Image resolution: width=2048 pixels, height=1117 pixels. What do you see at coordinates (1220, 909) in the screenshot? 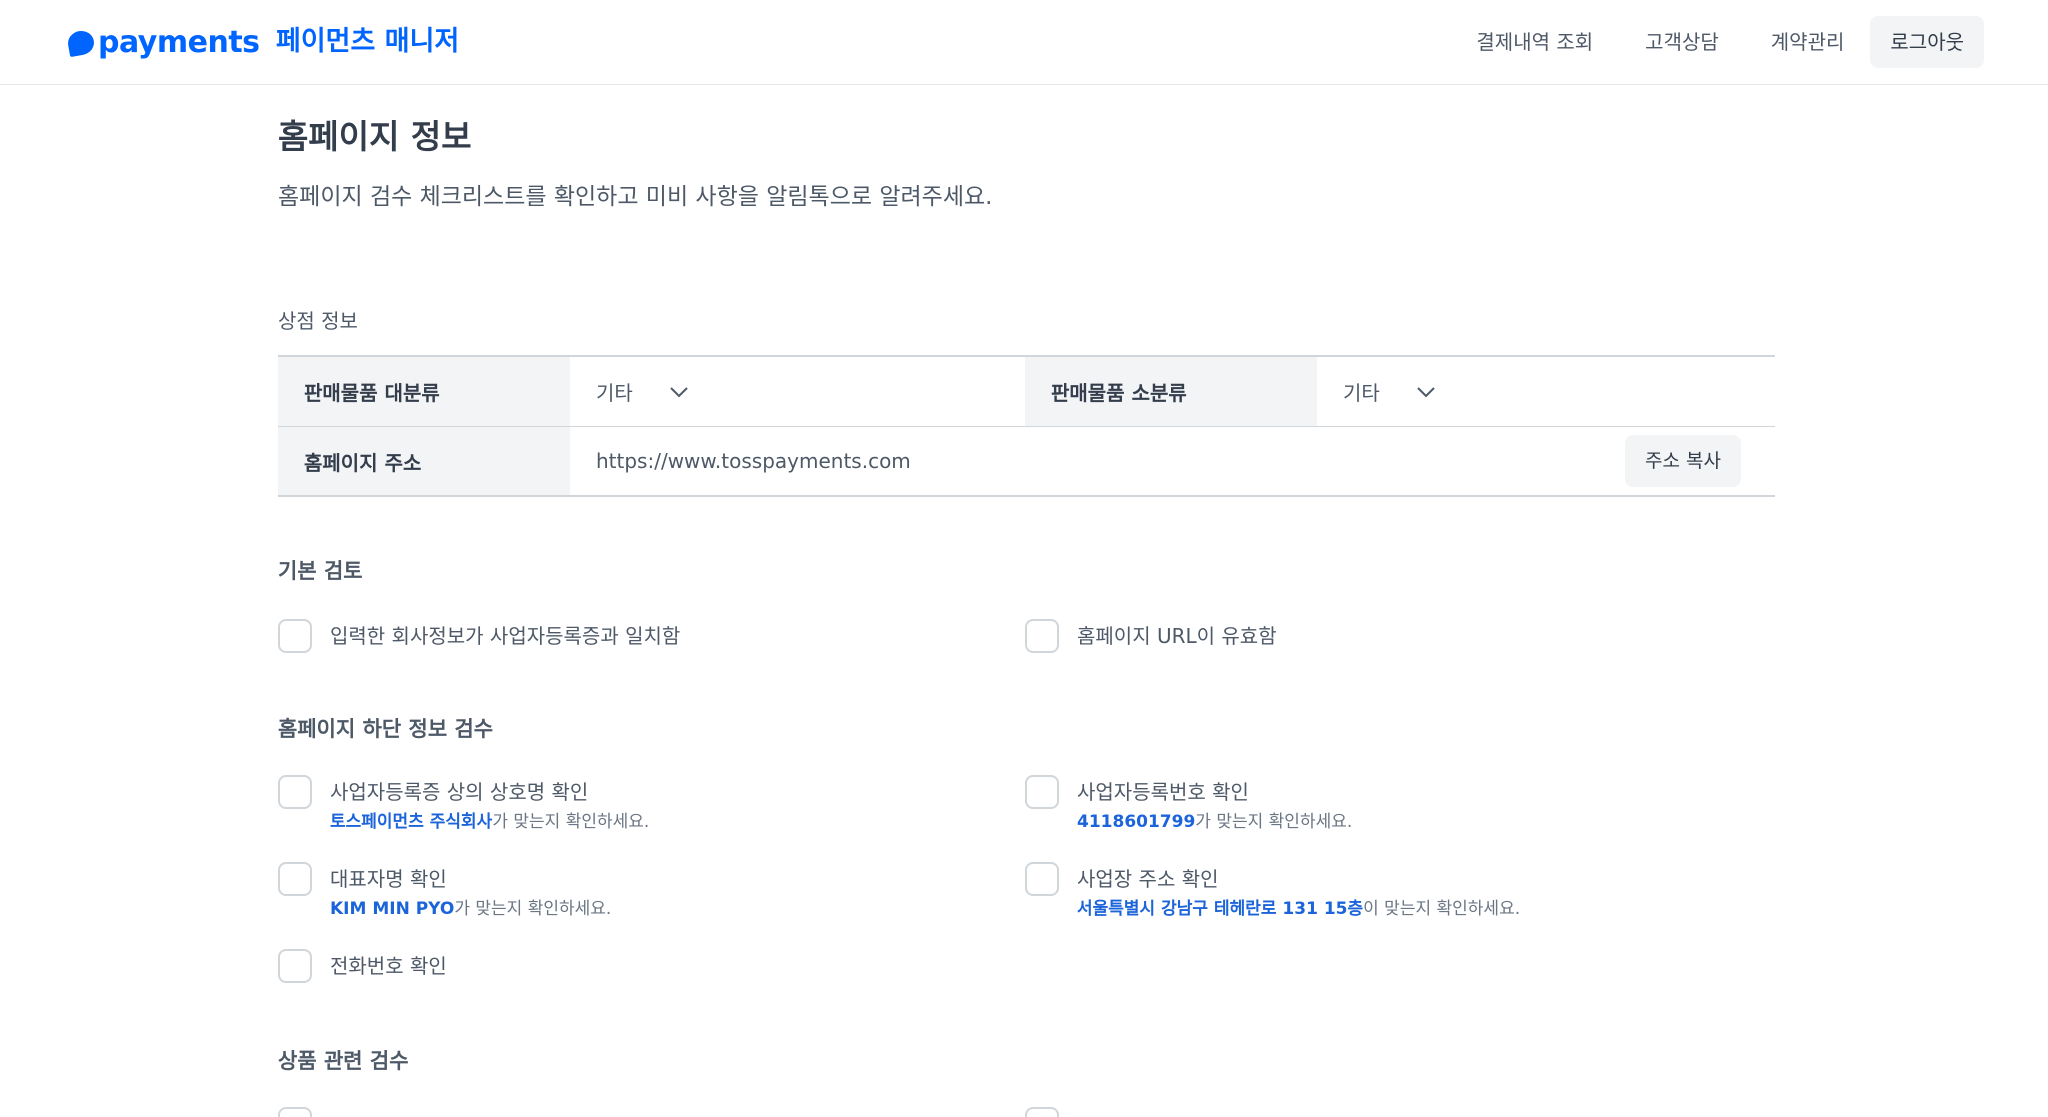
I see `highlight-value: 서울특별시 강남구 테헤란로 131 15층` at bounding box center [1220, 909].